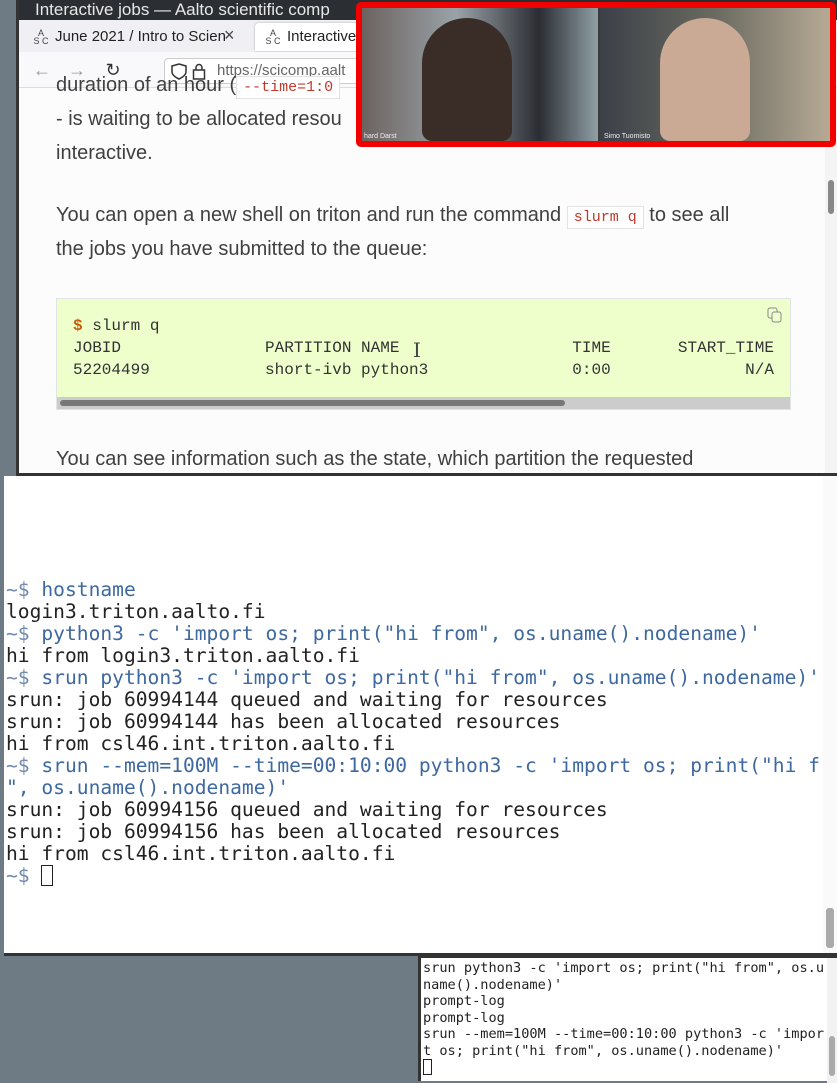 The image size is (837, 1083). Describe the element at coordinates (42, 70) in the screenshot. I see `back-icon: ←` at that location.